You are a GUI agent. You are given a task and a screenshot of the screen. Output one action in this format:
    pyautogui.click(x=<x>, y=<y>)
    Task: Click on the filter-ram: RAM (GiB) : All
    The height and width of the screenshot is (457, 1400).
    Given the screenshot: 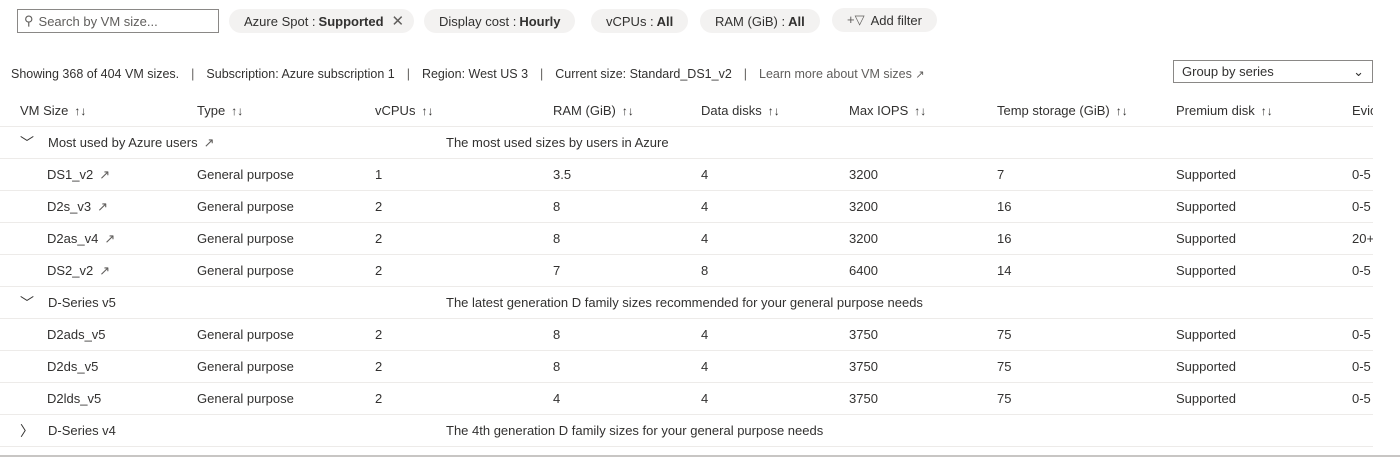 What is the action you would take?
    pyautogui.click(x=760, y=21)
    